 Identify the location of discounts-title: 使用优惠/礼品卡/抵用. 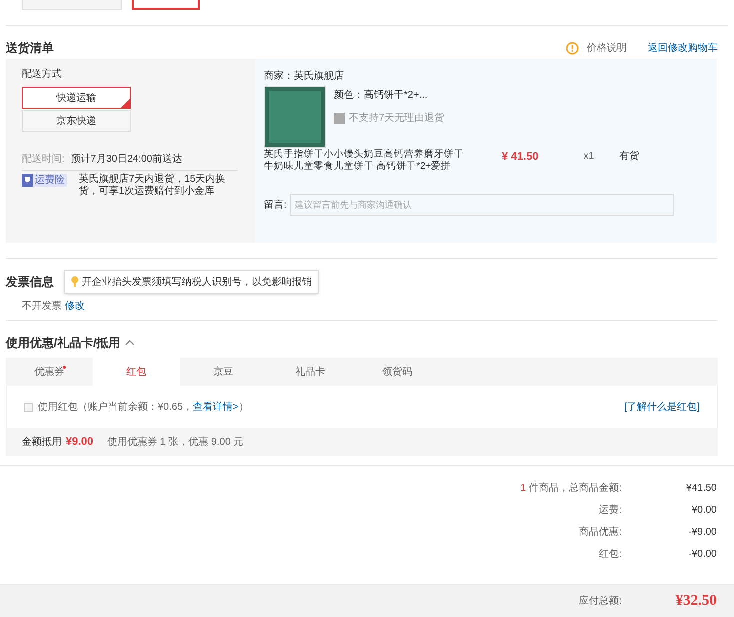
(63, 343).